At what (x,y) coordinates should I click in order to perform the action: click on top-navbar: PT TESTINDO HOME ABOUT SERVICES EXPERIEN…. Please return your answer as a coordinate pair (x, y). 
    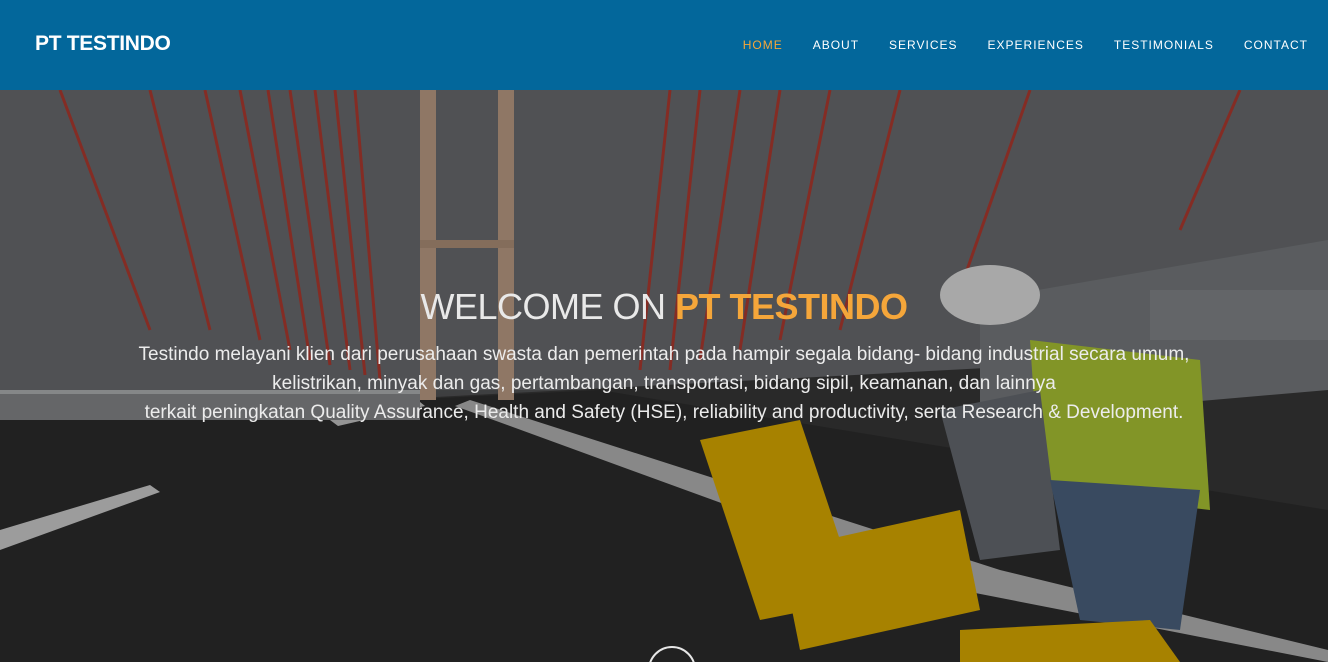
    Looking at the image, I should click on (664, 45).